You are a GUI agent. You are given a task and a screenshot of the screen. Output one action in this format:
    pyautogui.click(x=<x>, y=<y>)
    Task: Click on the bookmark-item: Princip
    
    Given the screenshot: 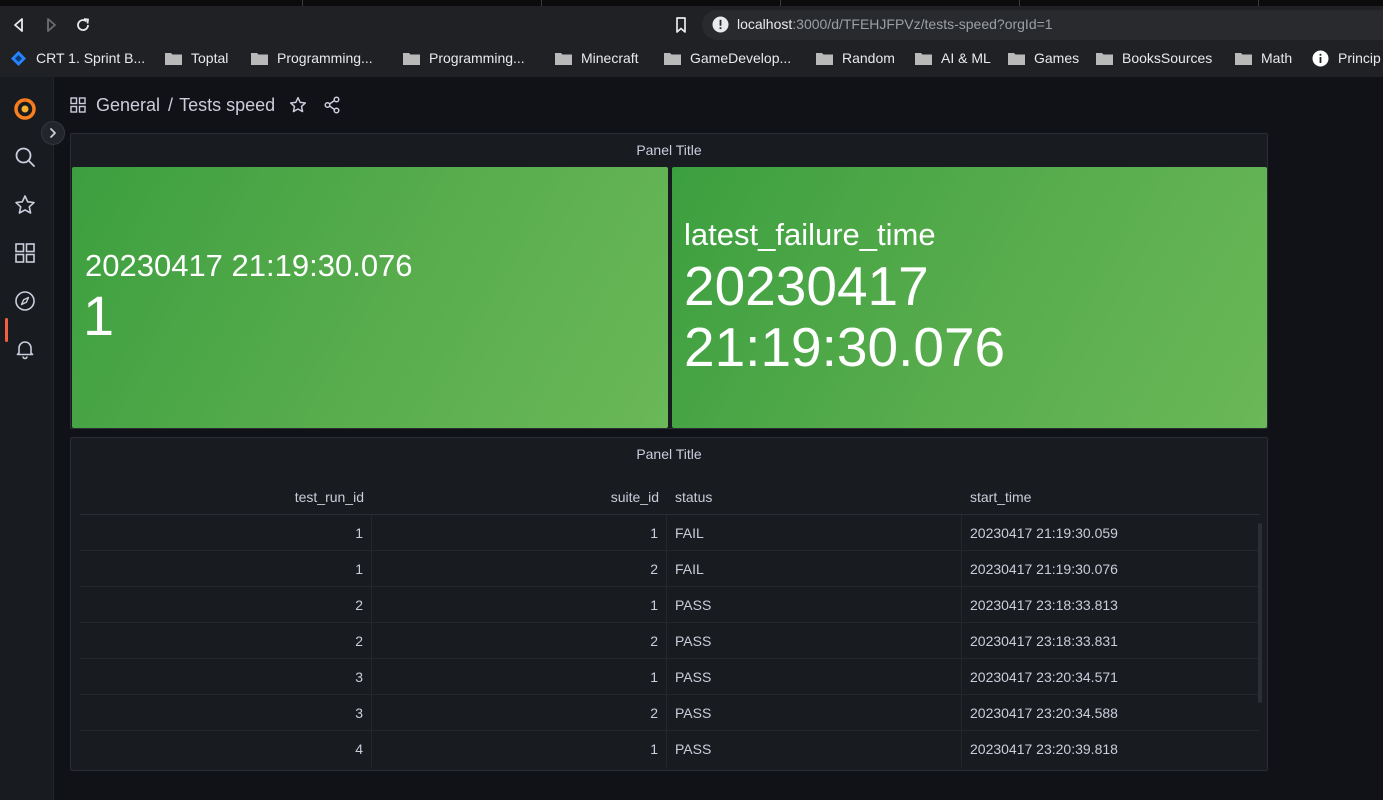 What is the action you would take?
    pyautogui.click(x=1346, y=58)
    